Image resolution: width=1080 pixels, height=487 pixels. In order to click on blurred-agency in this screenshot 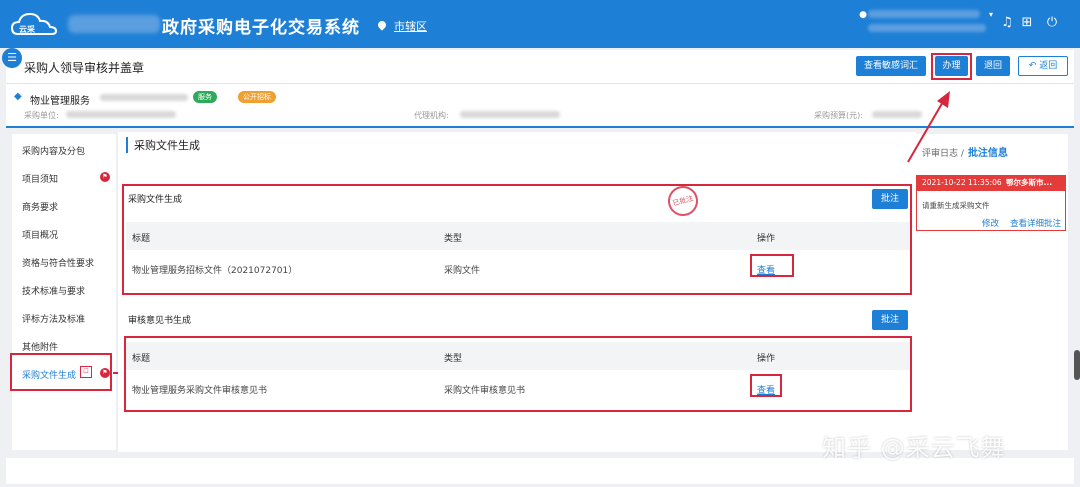, I will do `click(510, 114)`.